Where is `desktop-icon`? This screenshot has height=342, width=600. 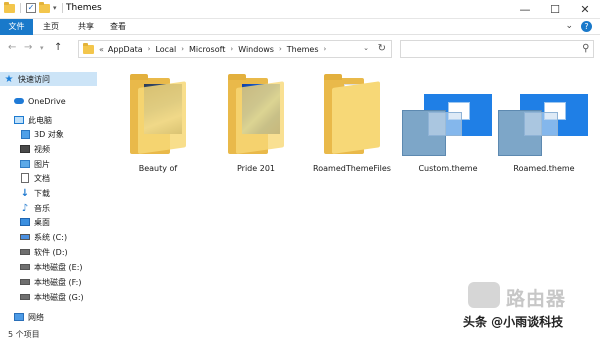
desktop-icon is located at coordinates (25, 222).